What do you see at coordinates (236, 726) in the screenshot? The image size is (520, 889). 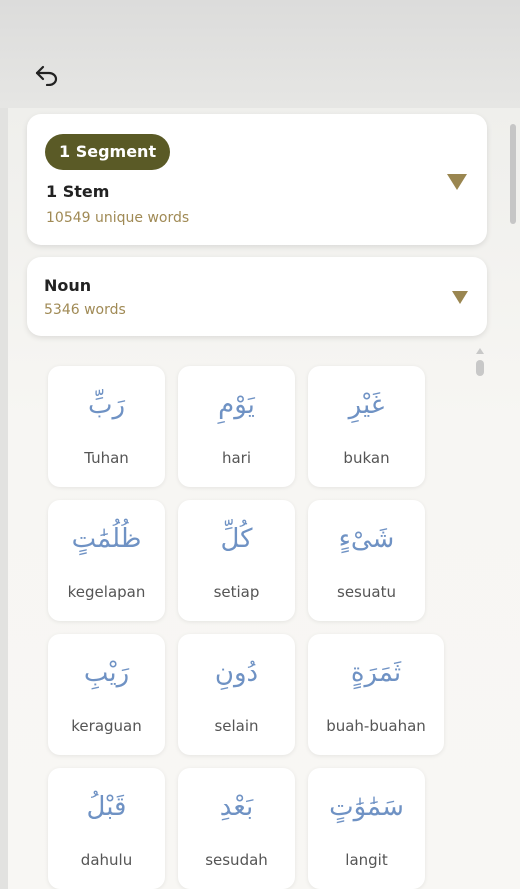 I see `word-meaning: selain` at bounding box center [236, 726].